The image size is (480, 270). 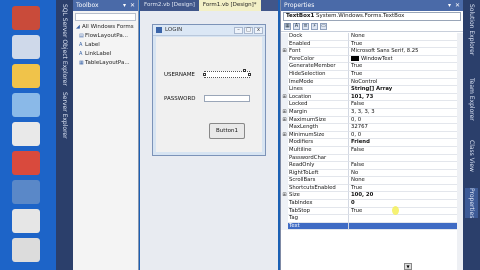 I want to click on property-row: ReadOnly False, so click(x=372, y=166).